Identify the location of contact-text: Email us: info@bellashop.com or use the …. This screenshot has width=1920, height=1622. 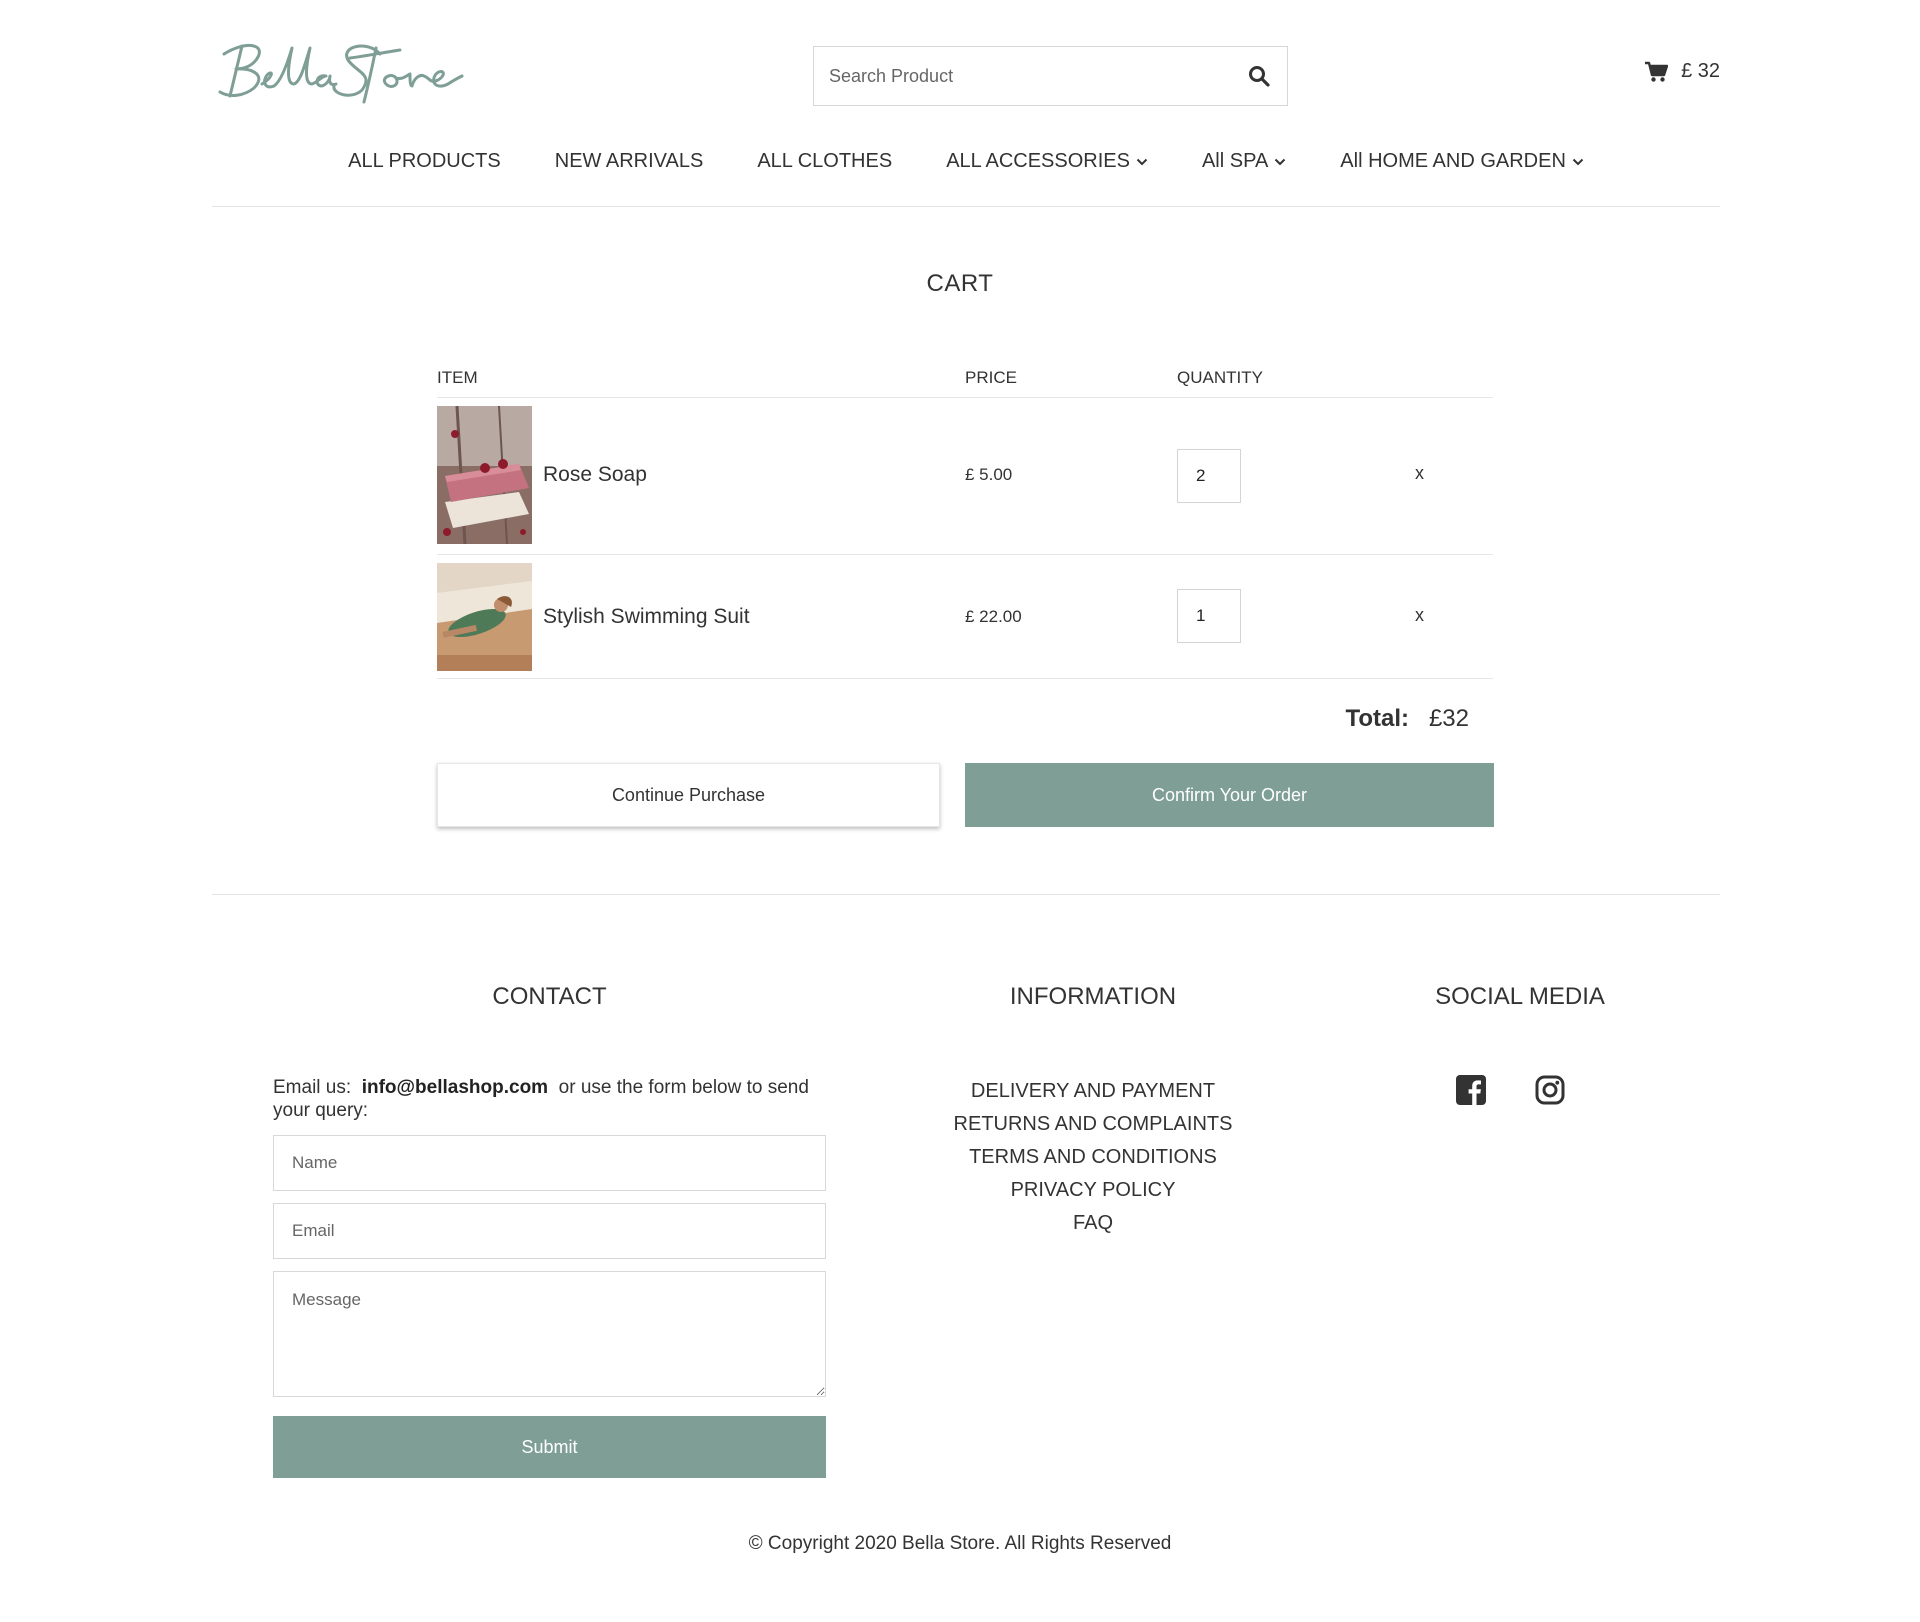
(541, 1099).